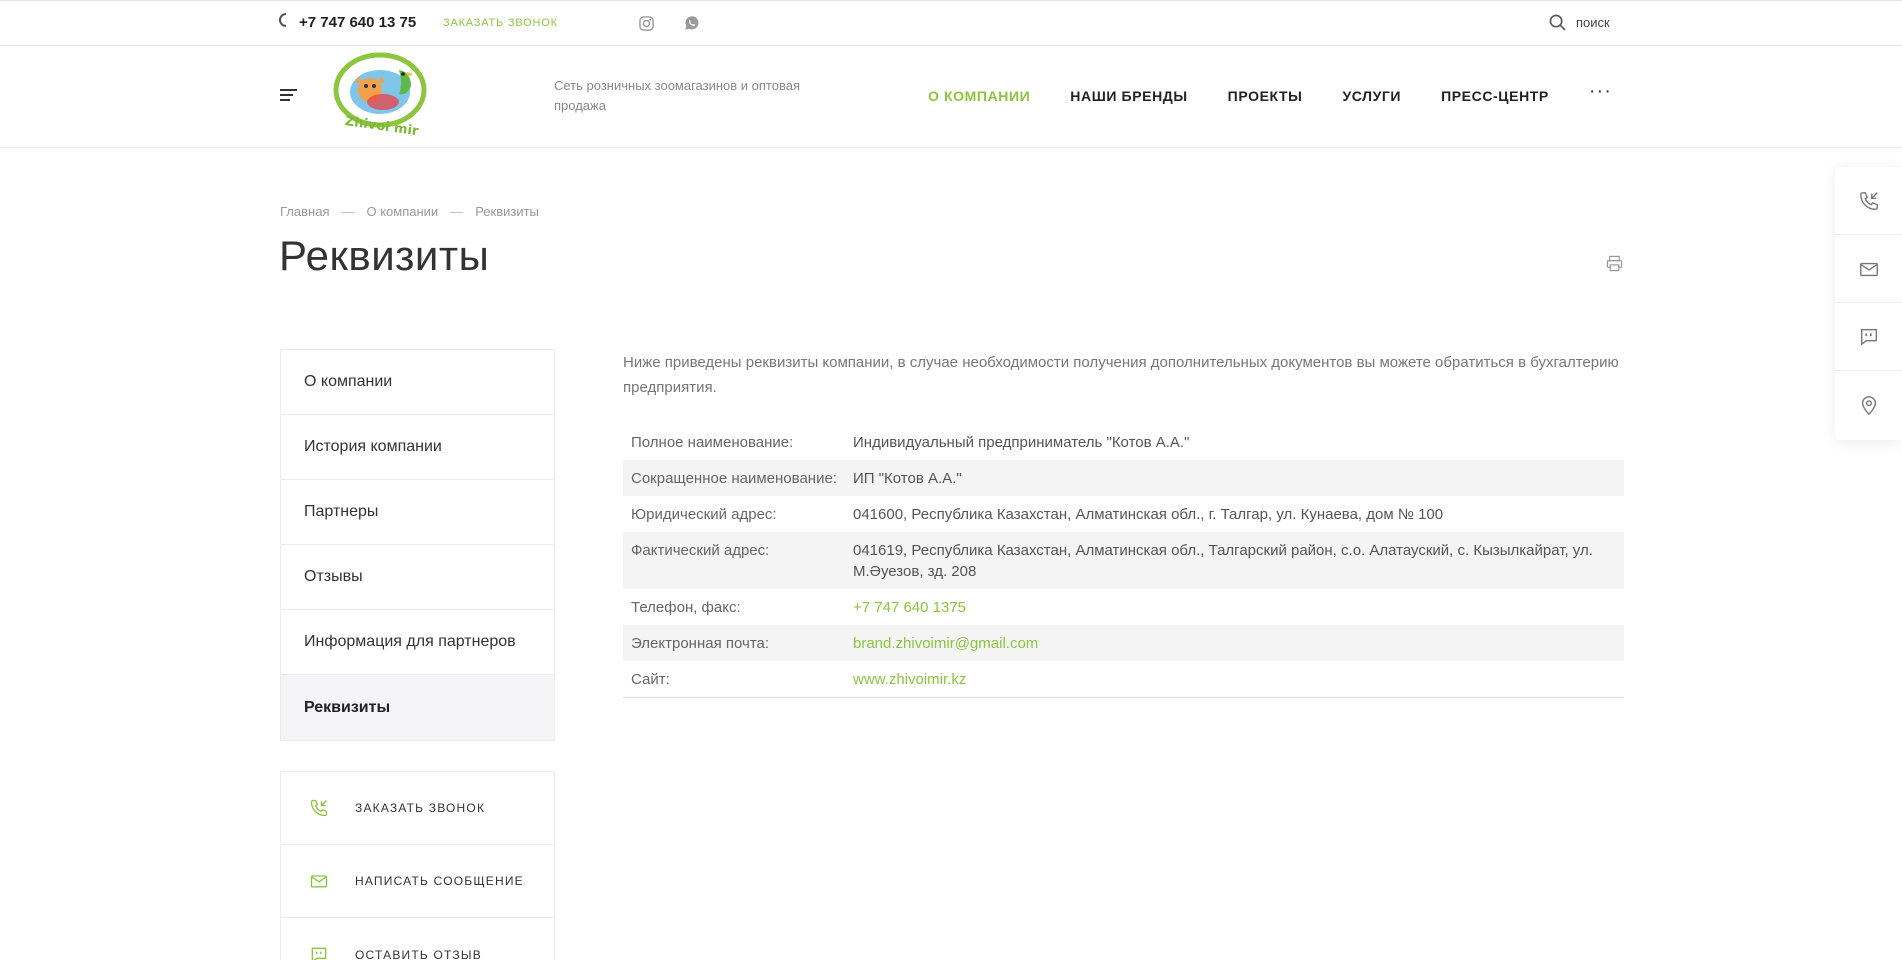  What do you see at coordinates (1557, 22) in the screenshot?
I see `search-icon` at bounding box center [1557, 22].